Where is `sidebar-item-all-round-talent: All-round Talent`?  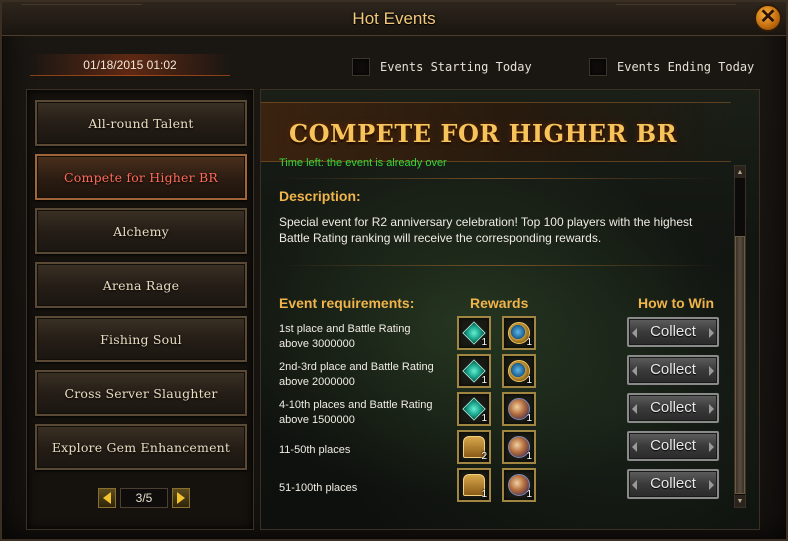
sidebar-item-all-round-talent: All-round Talent is located at coordinates (141, 123).